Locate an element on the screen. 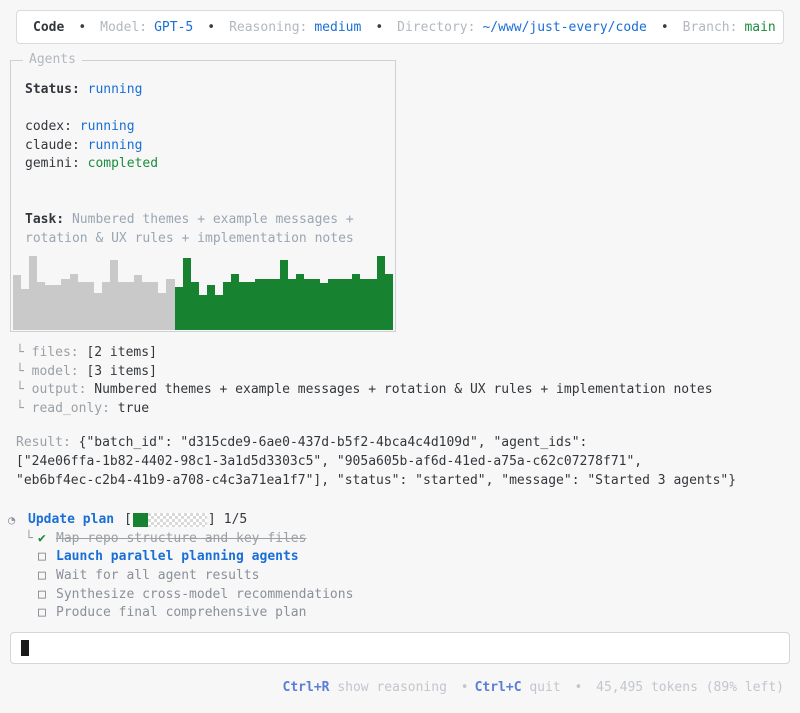  command-input is located at coordinates (400, 648).